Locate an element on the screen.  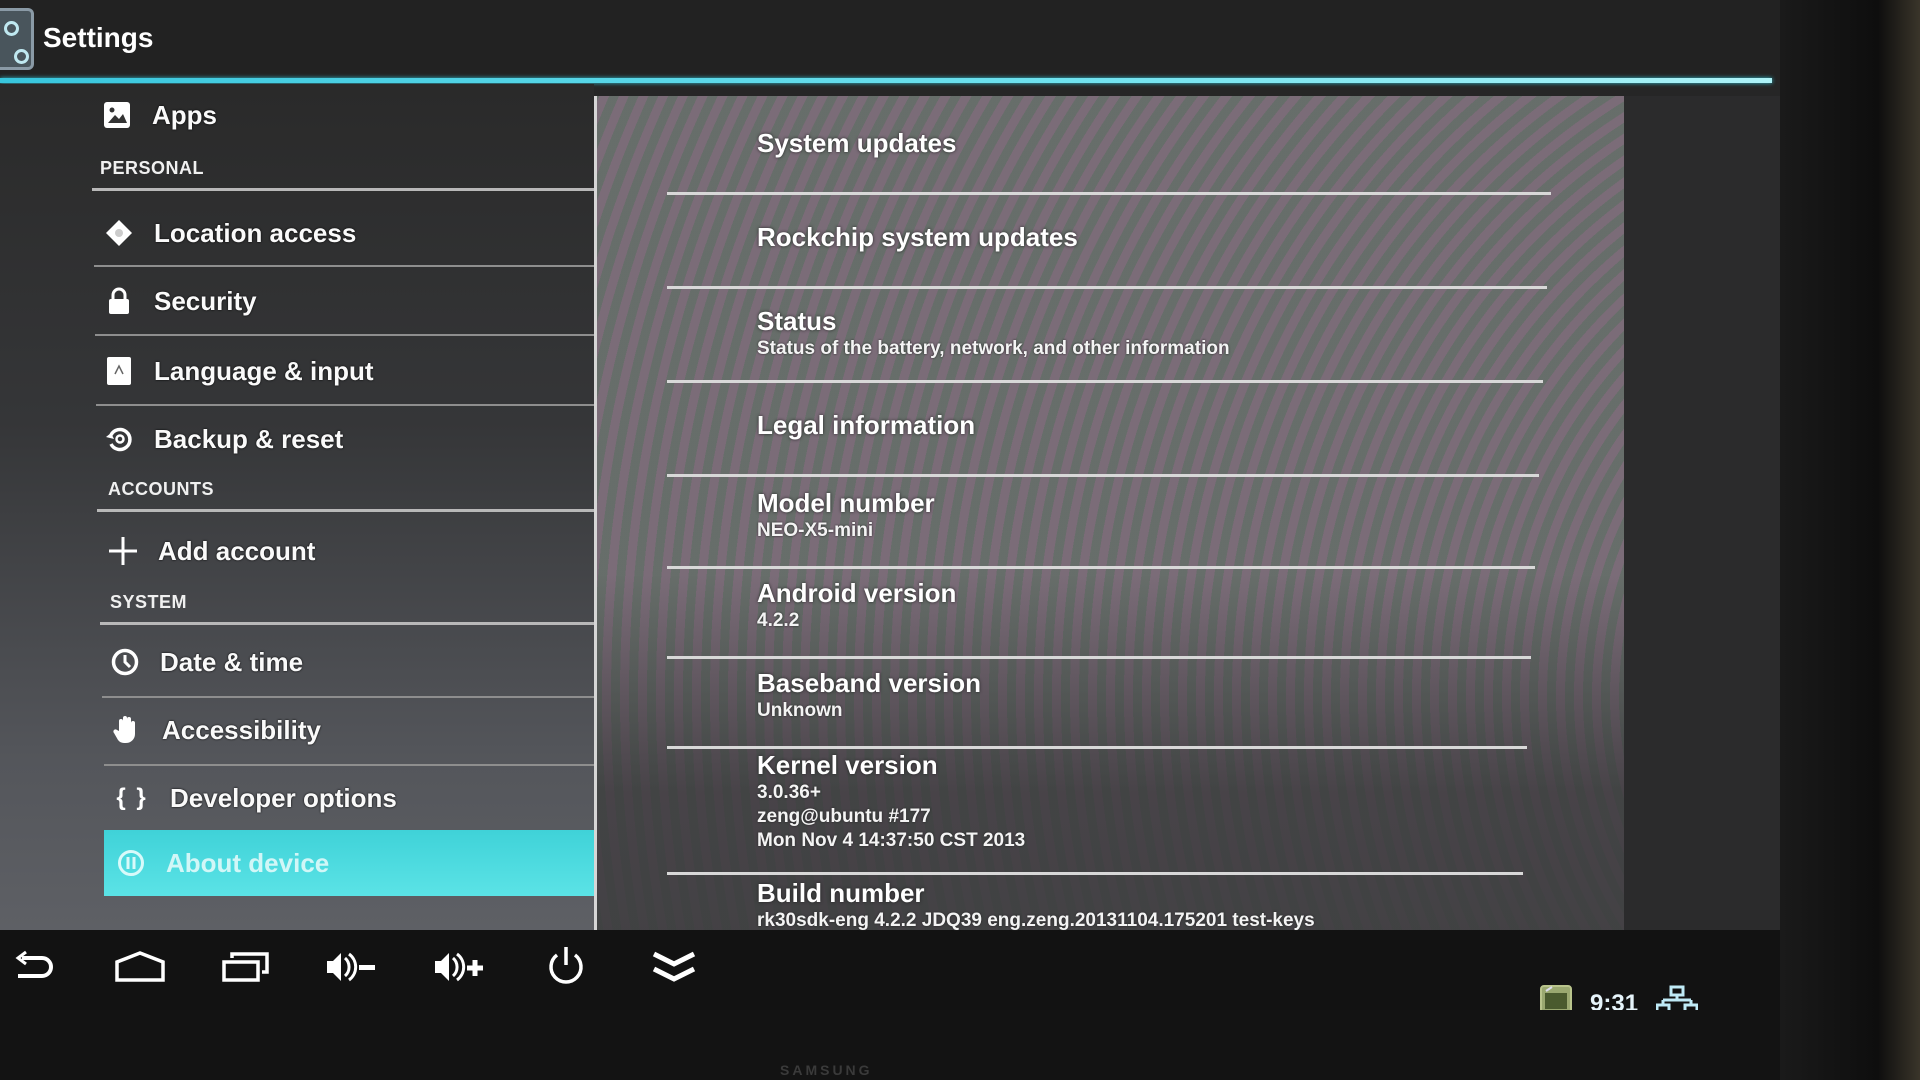
action-bar: Settings is located at coordinates (890, 40).